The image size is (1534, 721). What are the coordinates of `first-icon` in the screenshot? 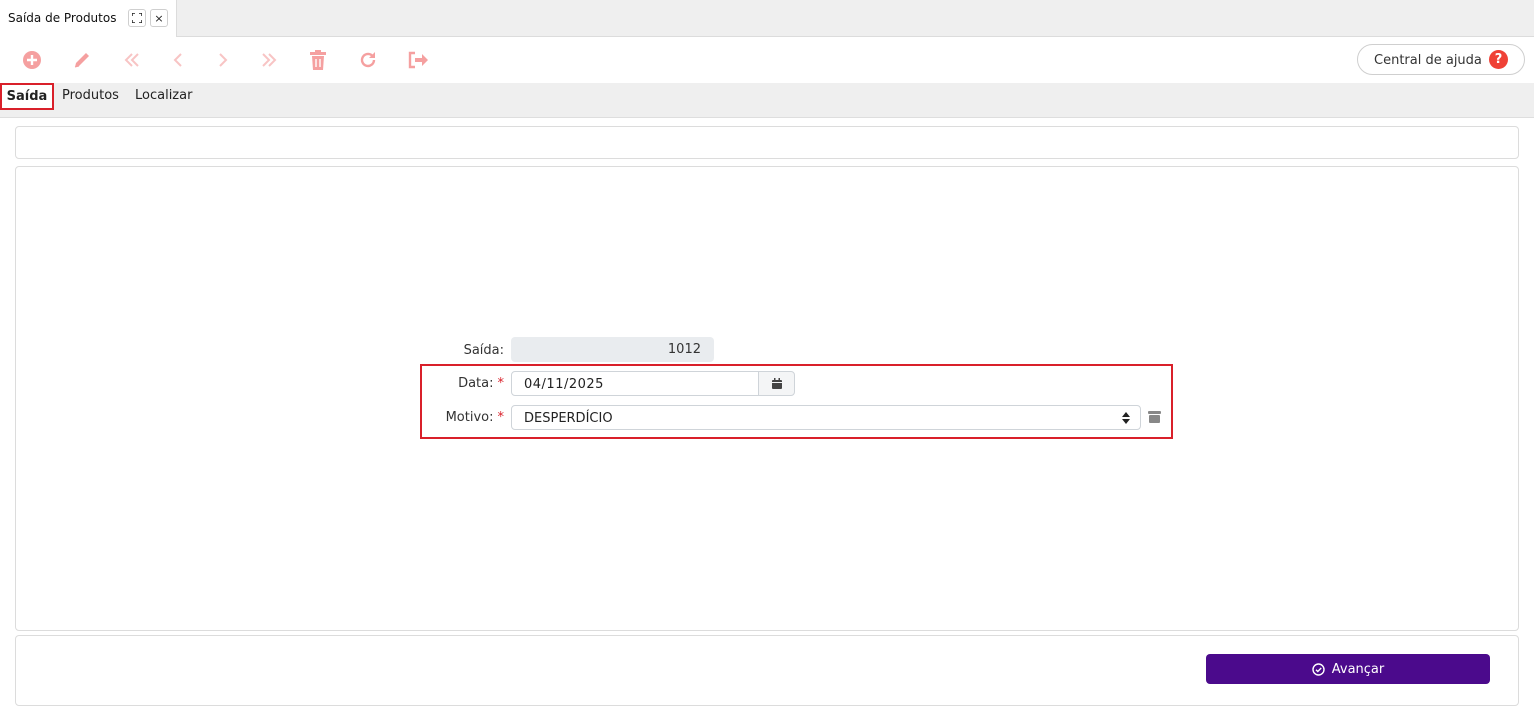 It's located at (132, 60).